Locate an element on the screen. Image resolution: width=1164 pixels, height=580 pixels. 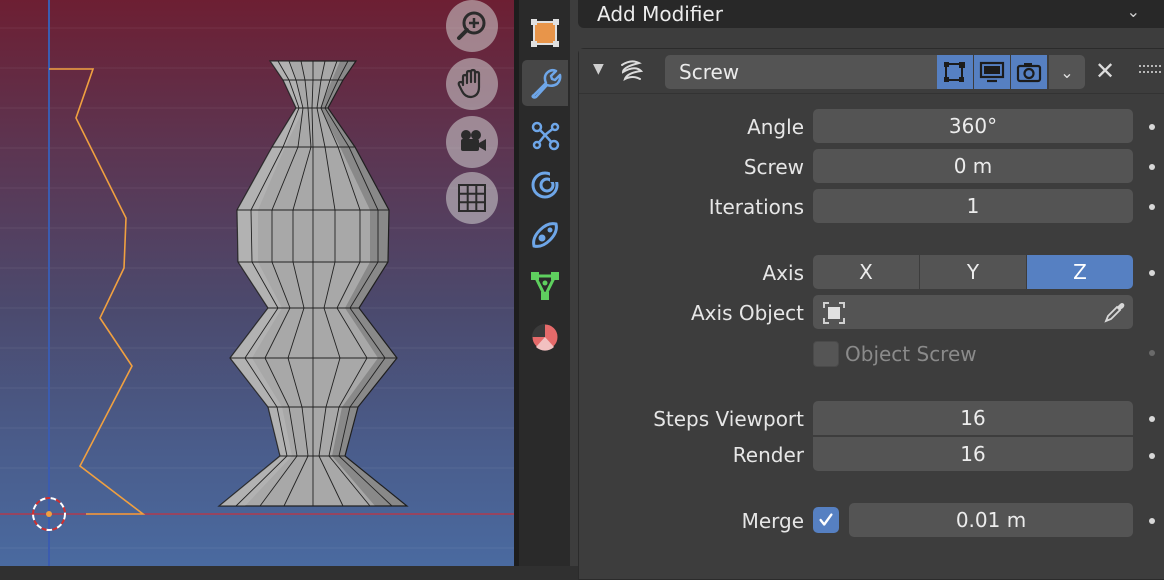
pan-button is located at coordinates (472, 84).